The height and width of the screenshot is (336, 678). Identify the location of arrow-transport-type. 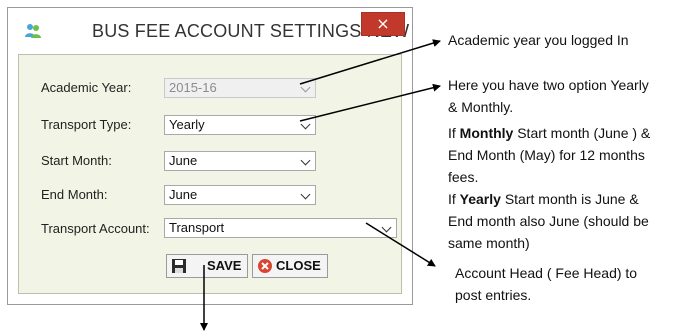
(370, 102).